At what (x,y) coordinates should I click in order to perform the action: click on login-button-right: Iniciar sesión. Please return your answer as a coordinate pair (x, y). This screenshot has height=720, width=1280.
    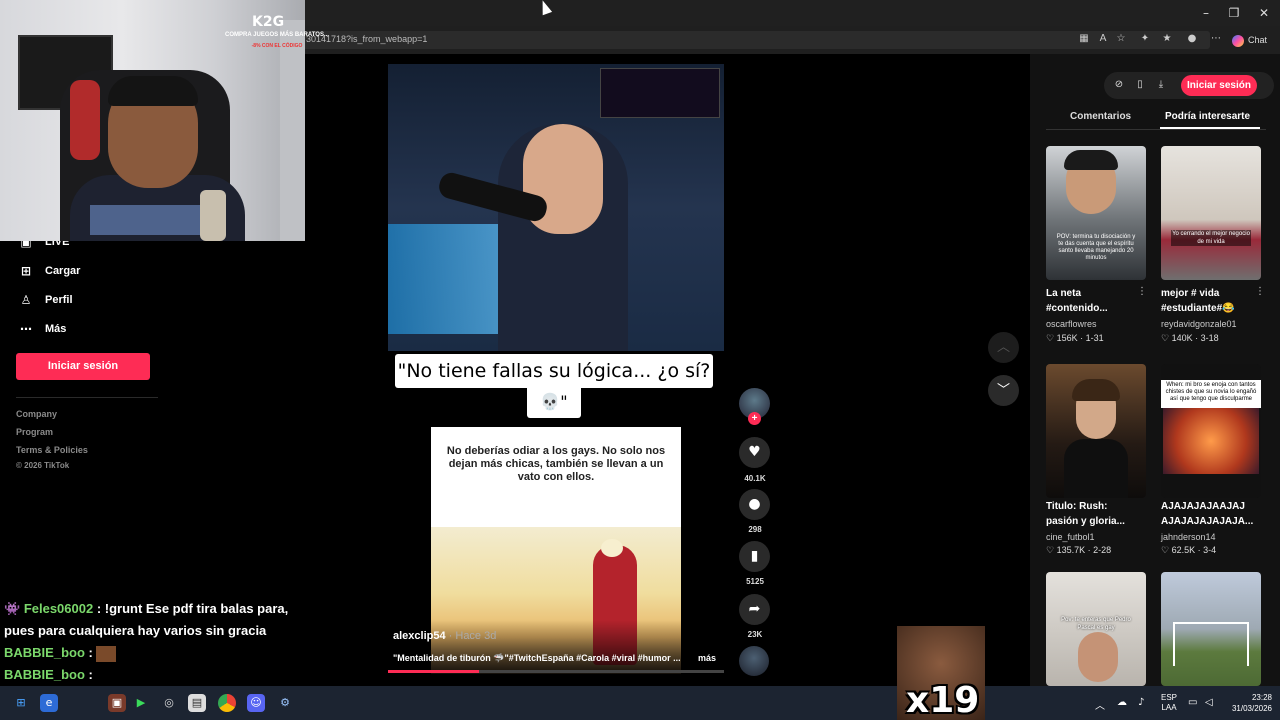
    Looking at the image, I should click on (1219, 85).